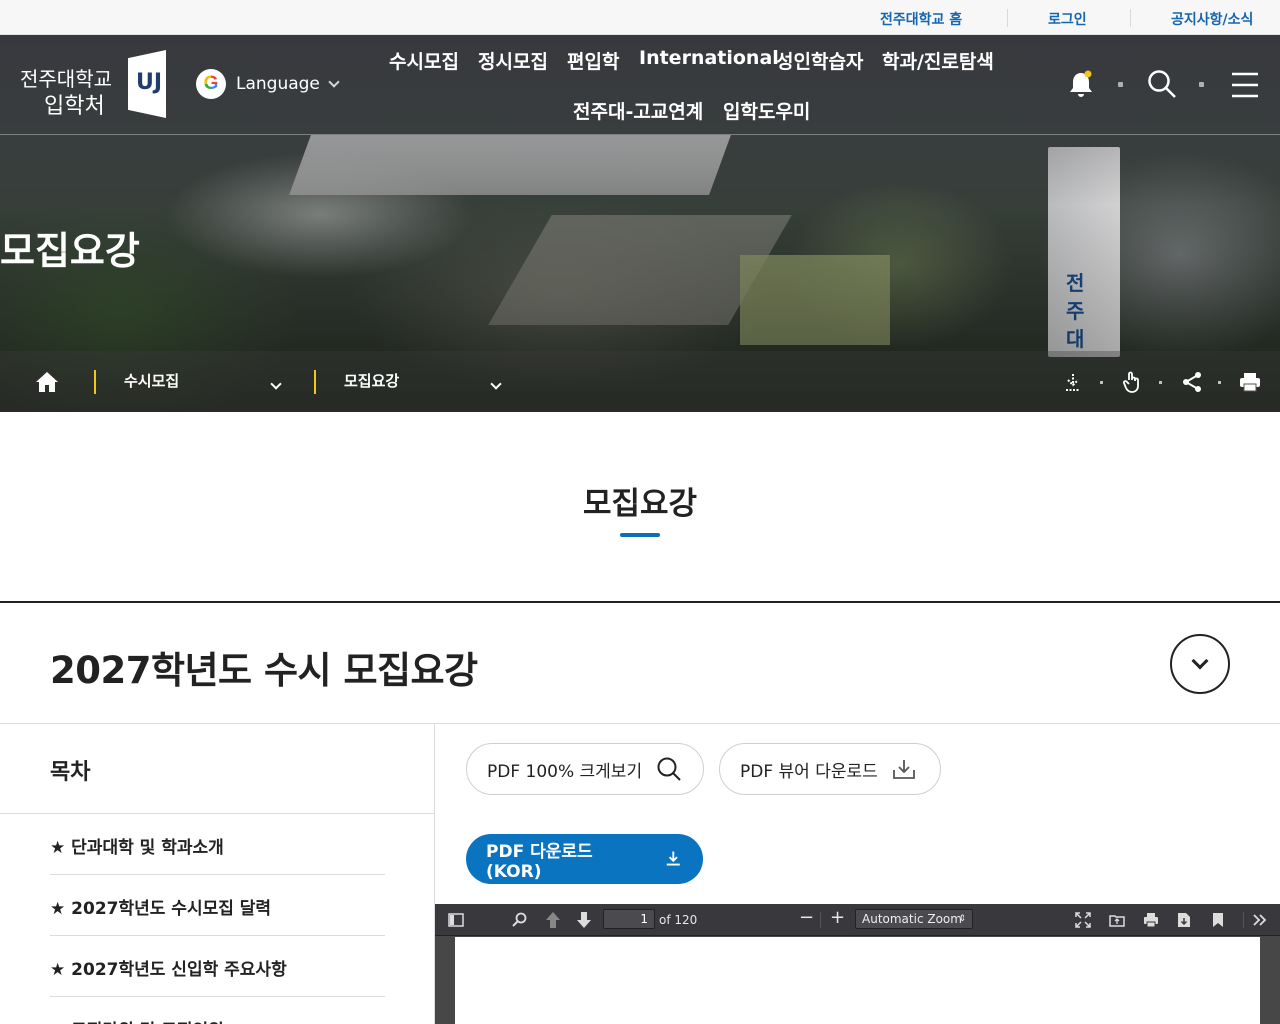  Describe the element at coordinates (1218, 920) in the screenshot. I see `bookmark-icon` at that location.